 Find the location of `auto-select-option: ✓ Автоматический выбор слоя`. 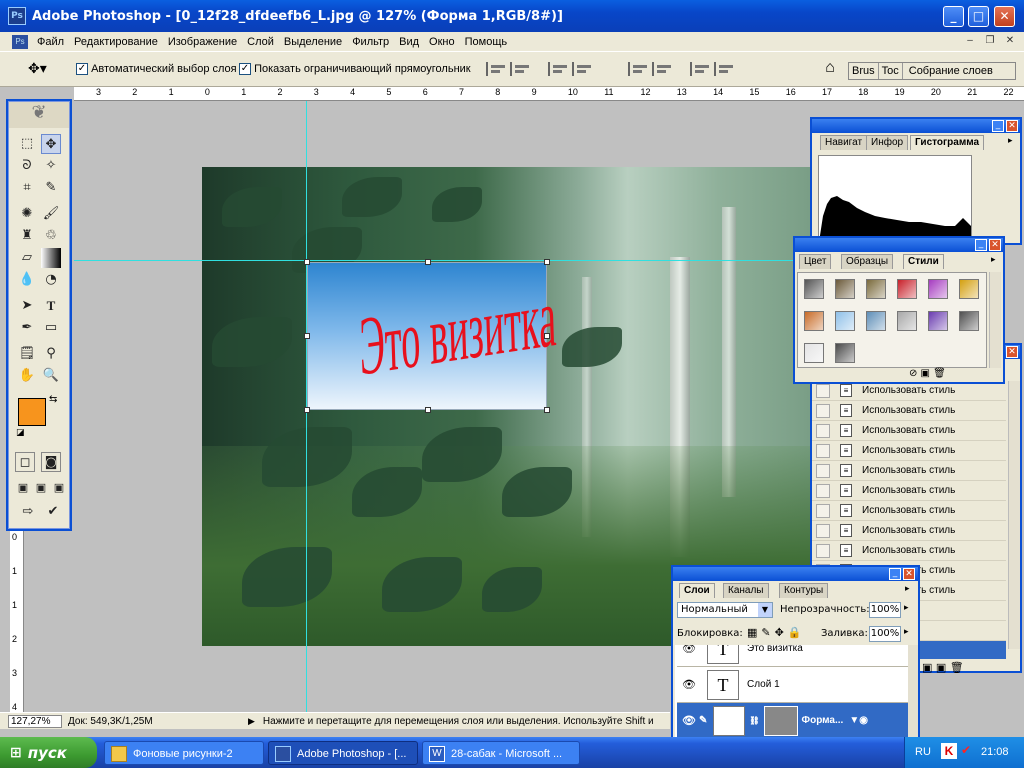

auto-select-option: ✓ Автоматический выбор слоя is located at coordinates (156, 69).